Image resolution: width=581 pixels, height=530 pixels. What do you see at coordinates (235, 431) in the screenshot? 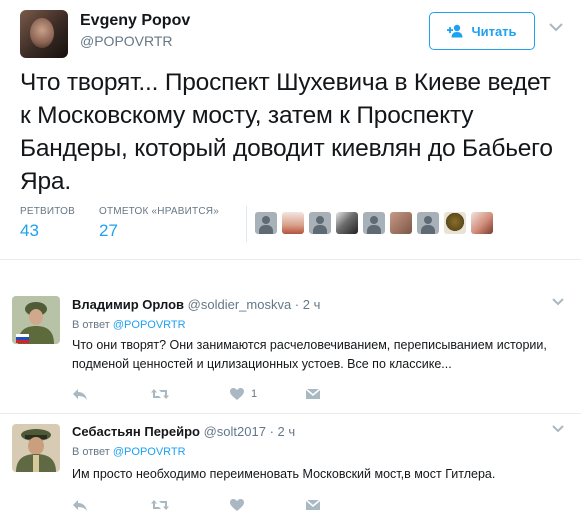
I see `reply-author-handle: @solt2017` at bounding box center [235, 431].